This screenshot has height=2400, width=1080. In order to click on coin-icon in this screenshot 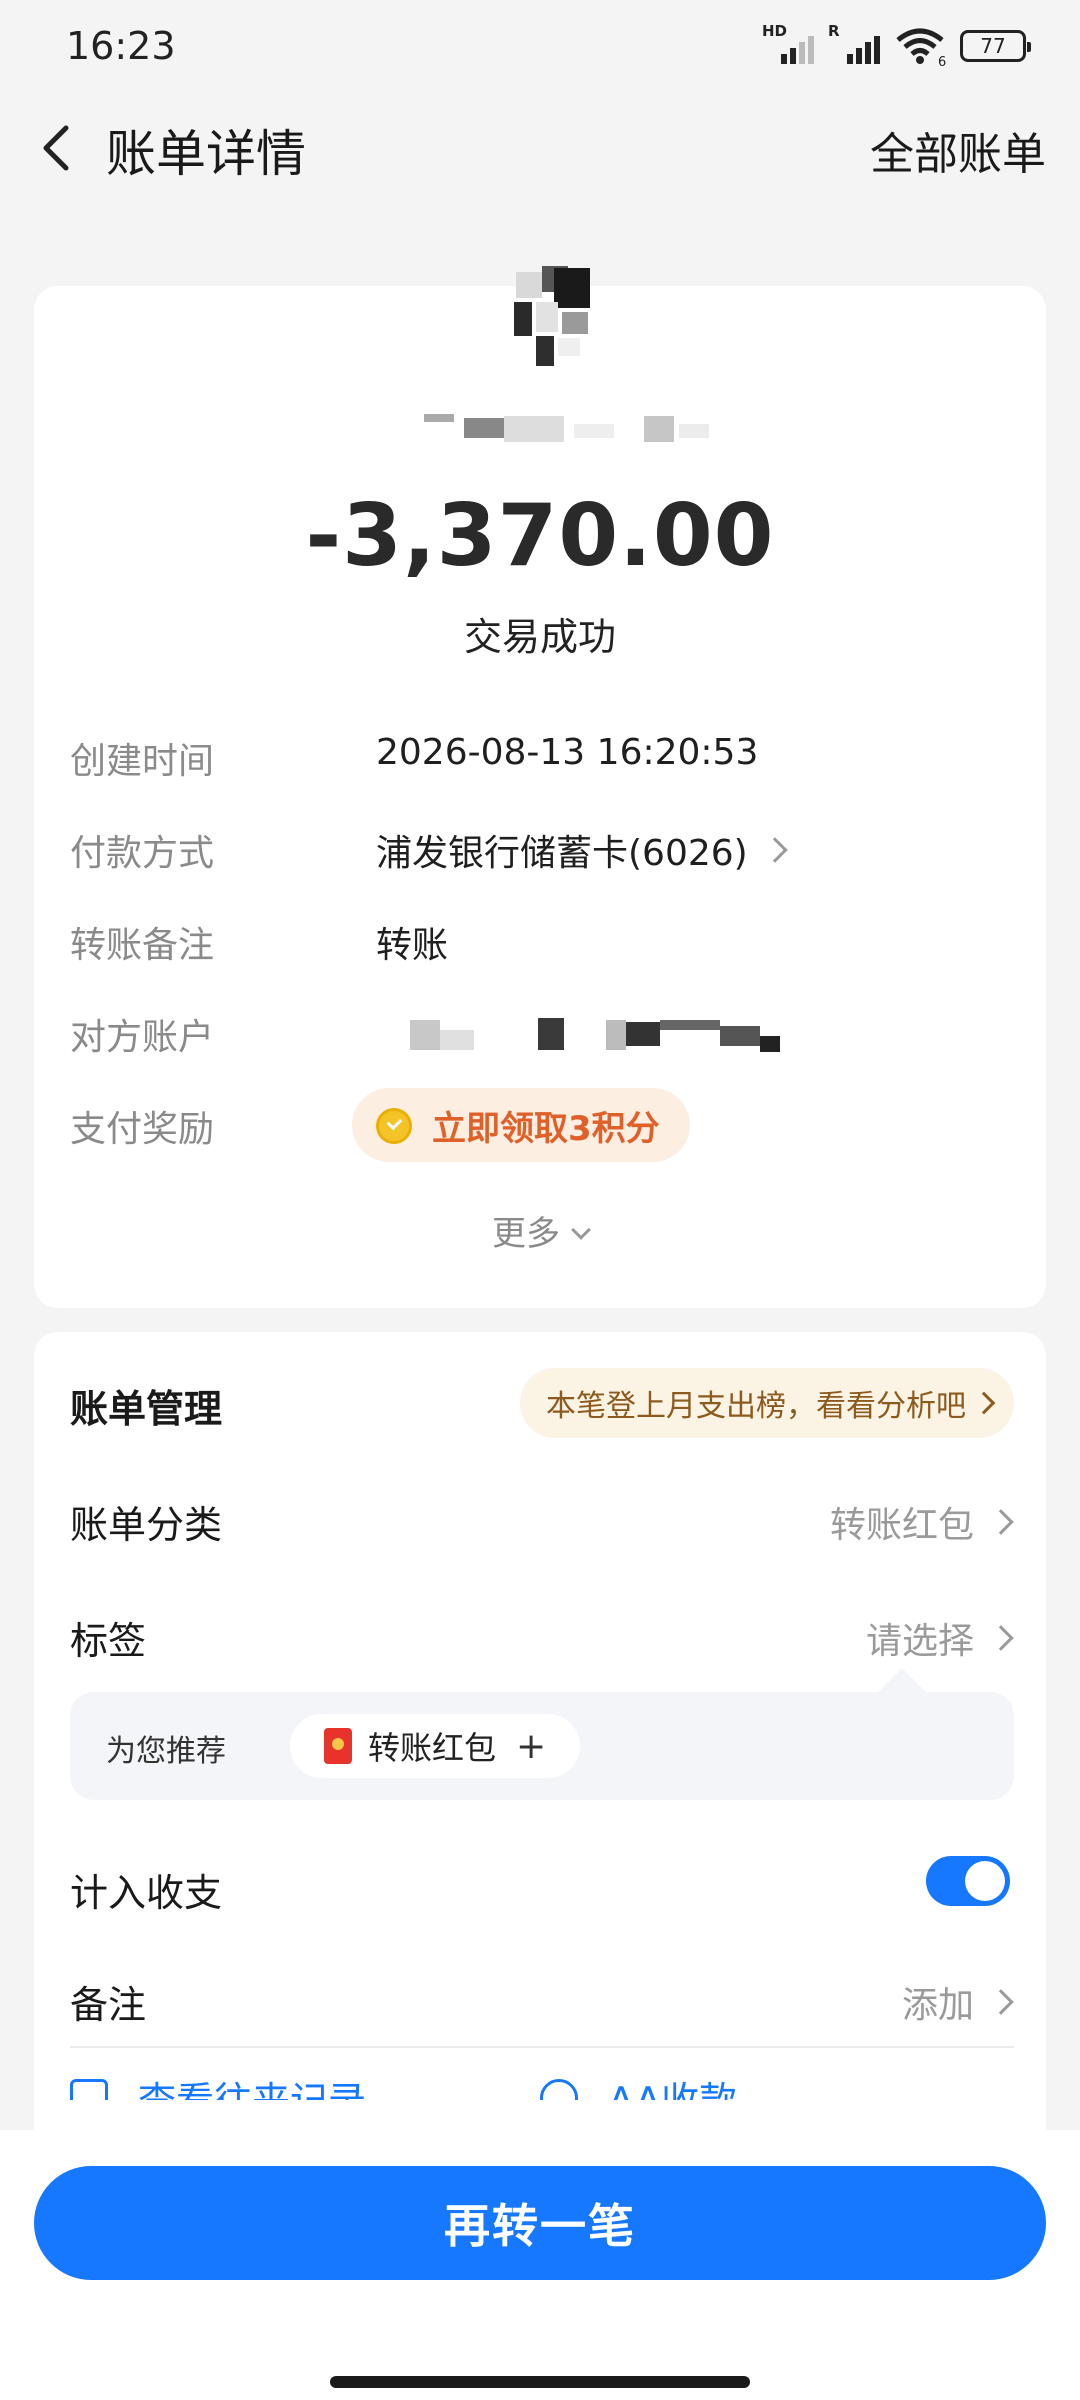, I will do `click(394, 1126)`.